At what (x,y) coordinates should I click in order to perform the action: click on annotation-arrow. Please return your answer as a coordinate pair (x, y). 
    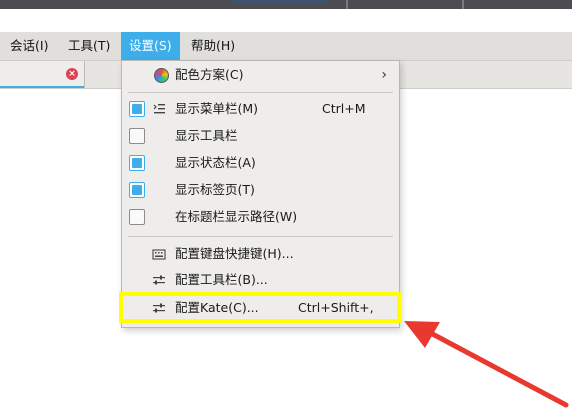
    Looking at the image, I should click on (486, 364).